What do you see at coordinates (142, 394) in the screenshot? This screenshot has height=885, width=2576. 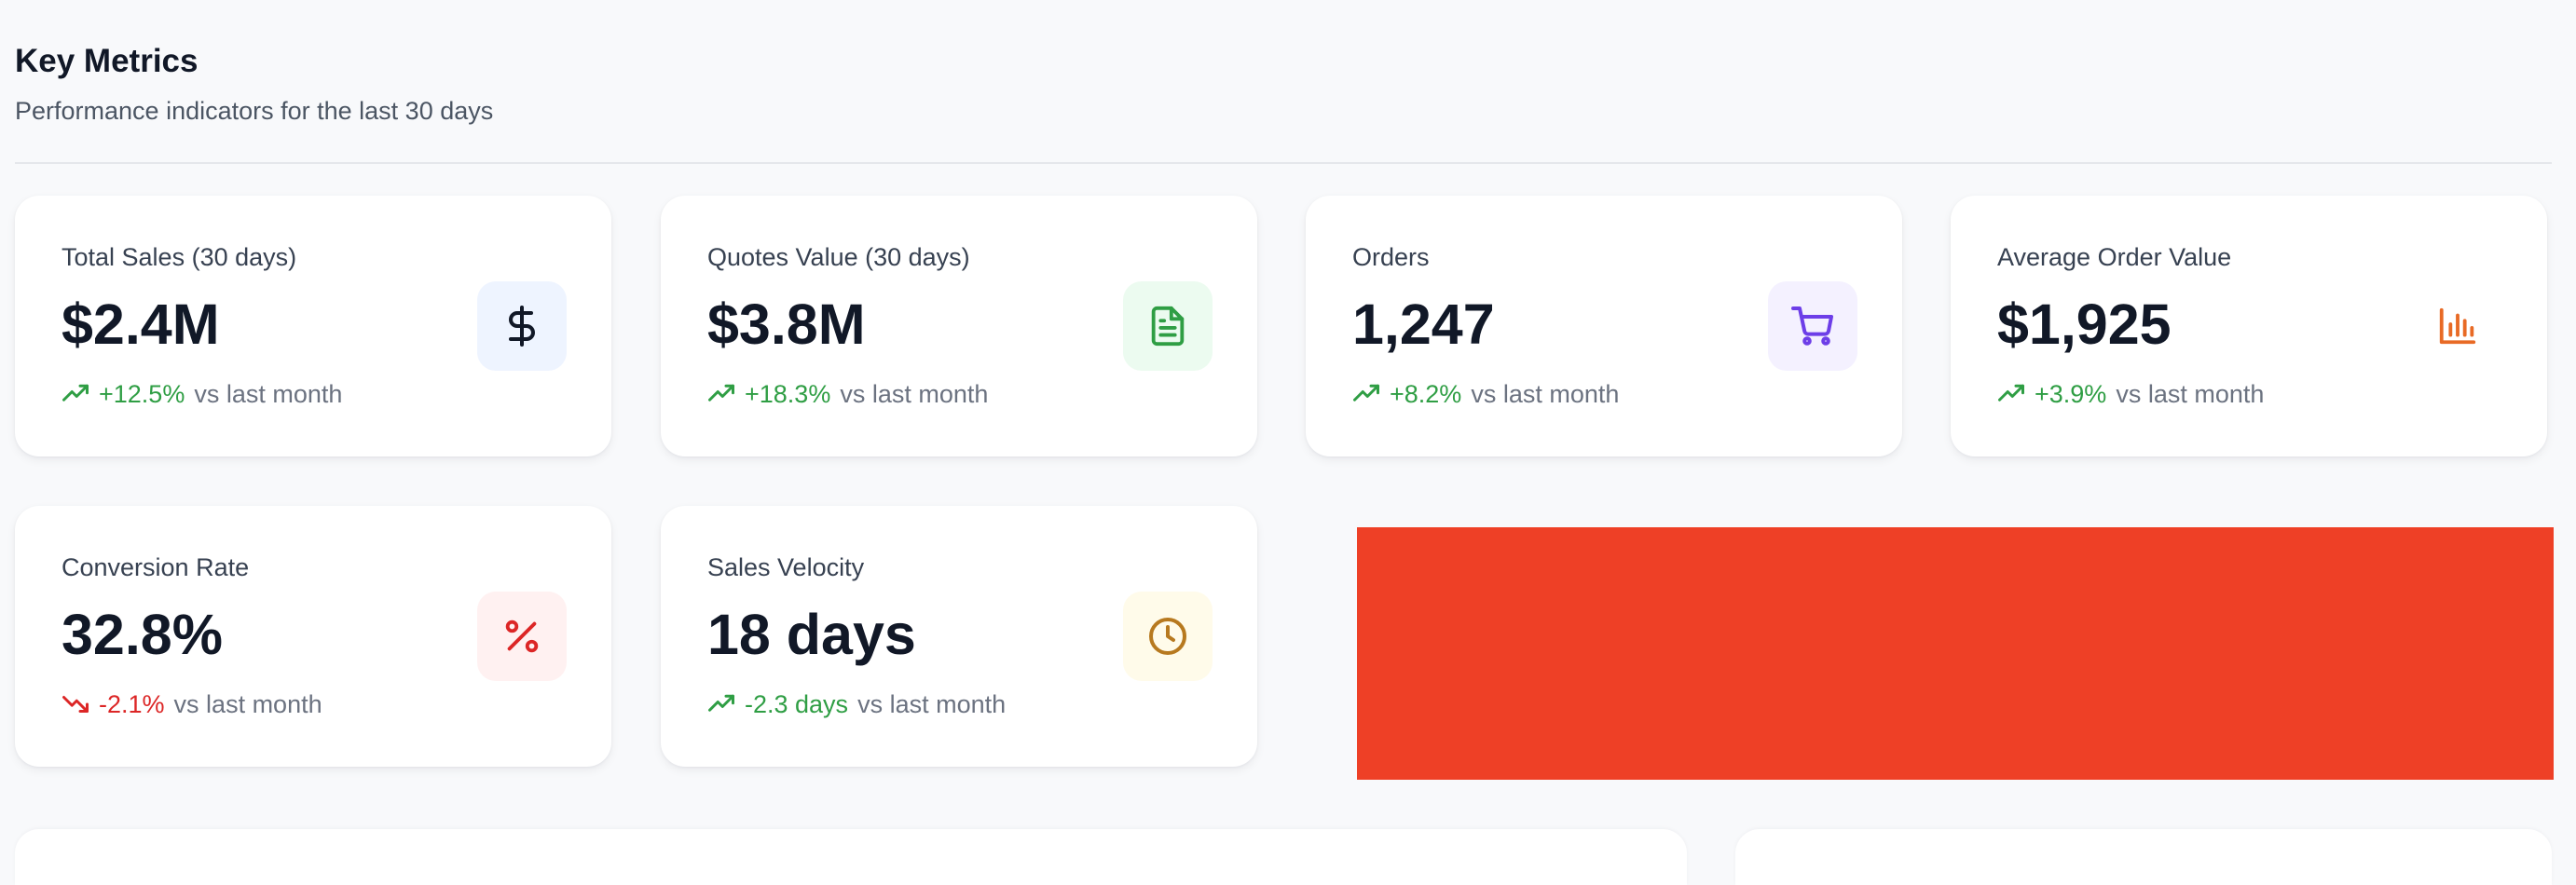 I see `trend-value: +12.5%` at bounding box center [142, 394].